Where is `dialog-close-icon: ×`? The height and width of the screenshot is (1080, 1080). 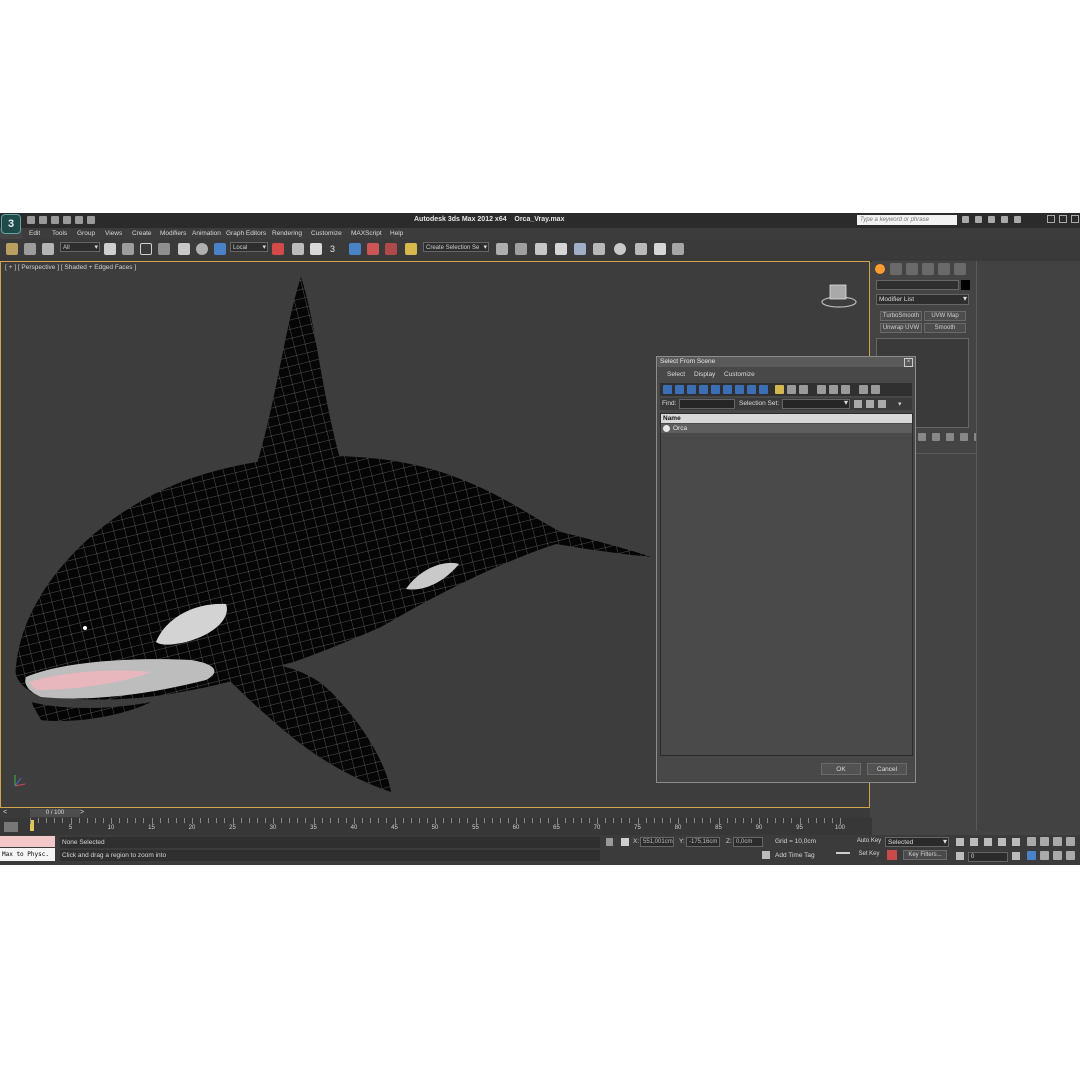
dialog-close-icon: × is located at coordinates (908, 362).